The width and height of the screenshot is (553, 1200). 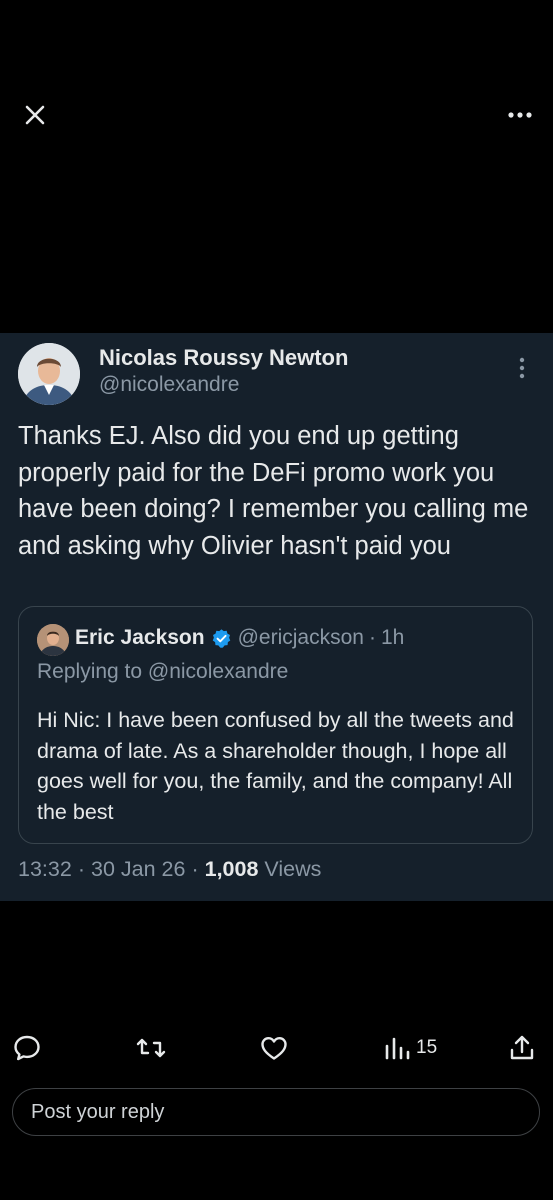 I want to click on quoted-tweet-time: 1h, so click(x=392, y=637).